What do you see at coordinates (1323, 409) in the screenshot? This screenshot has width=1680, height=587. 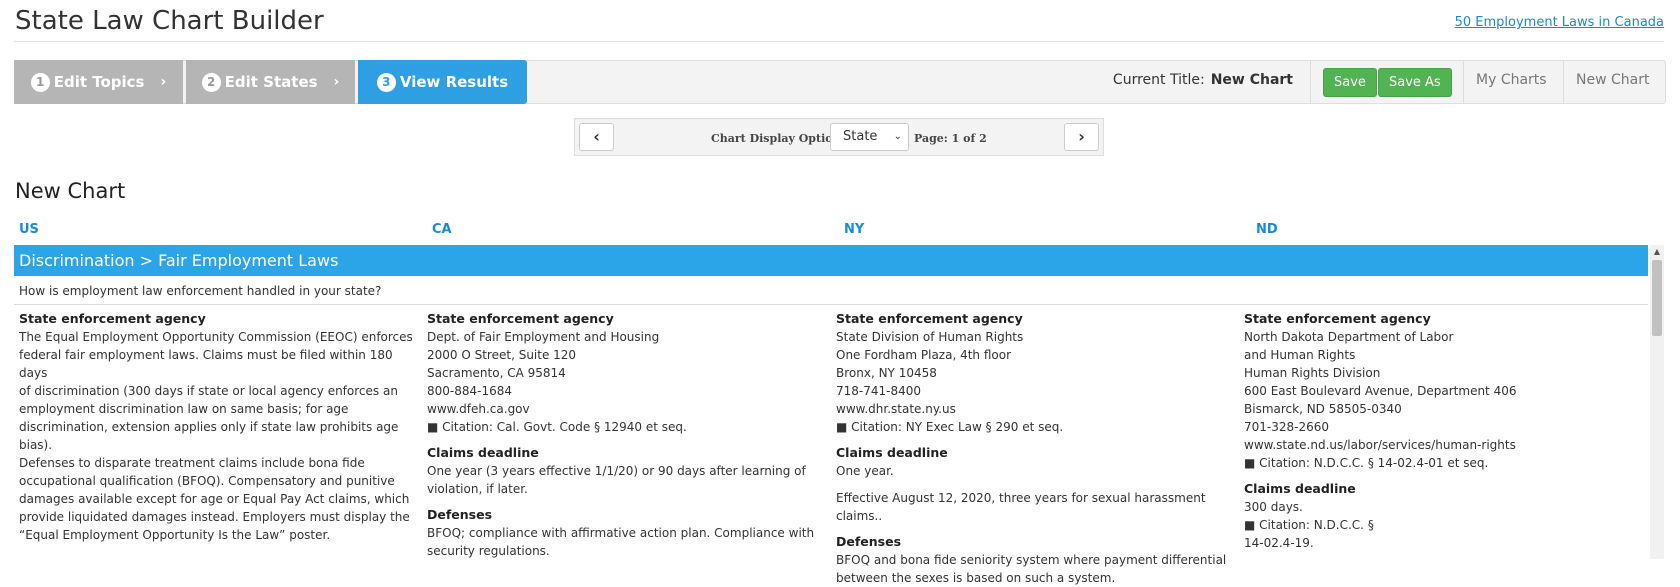 I see `cell-text-line: Bismarck, ND 58505-0340` at bounding box center [1323, 409].